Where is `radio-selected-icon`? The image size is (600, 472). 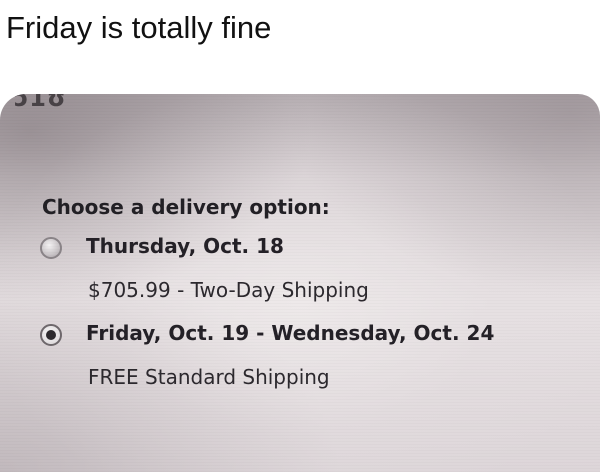 radio-selected-icon is located at coordinates (51, 335).